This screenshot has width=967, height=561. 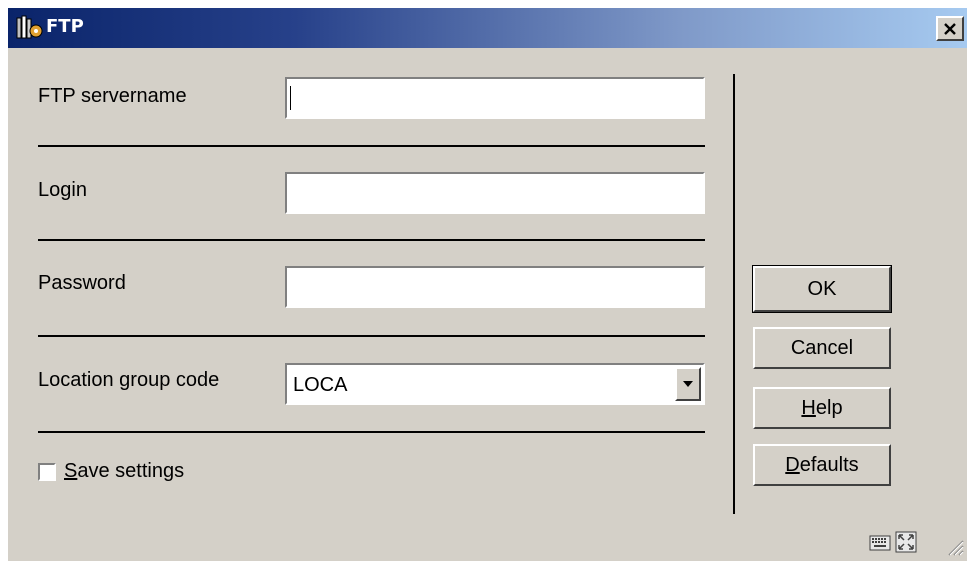 I want to click on ok-button: OK, so click(x=822, y=289).